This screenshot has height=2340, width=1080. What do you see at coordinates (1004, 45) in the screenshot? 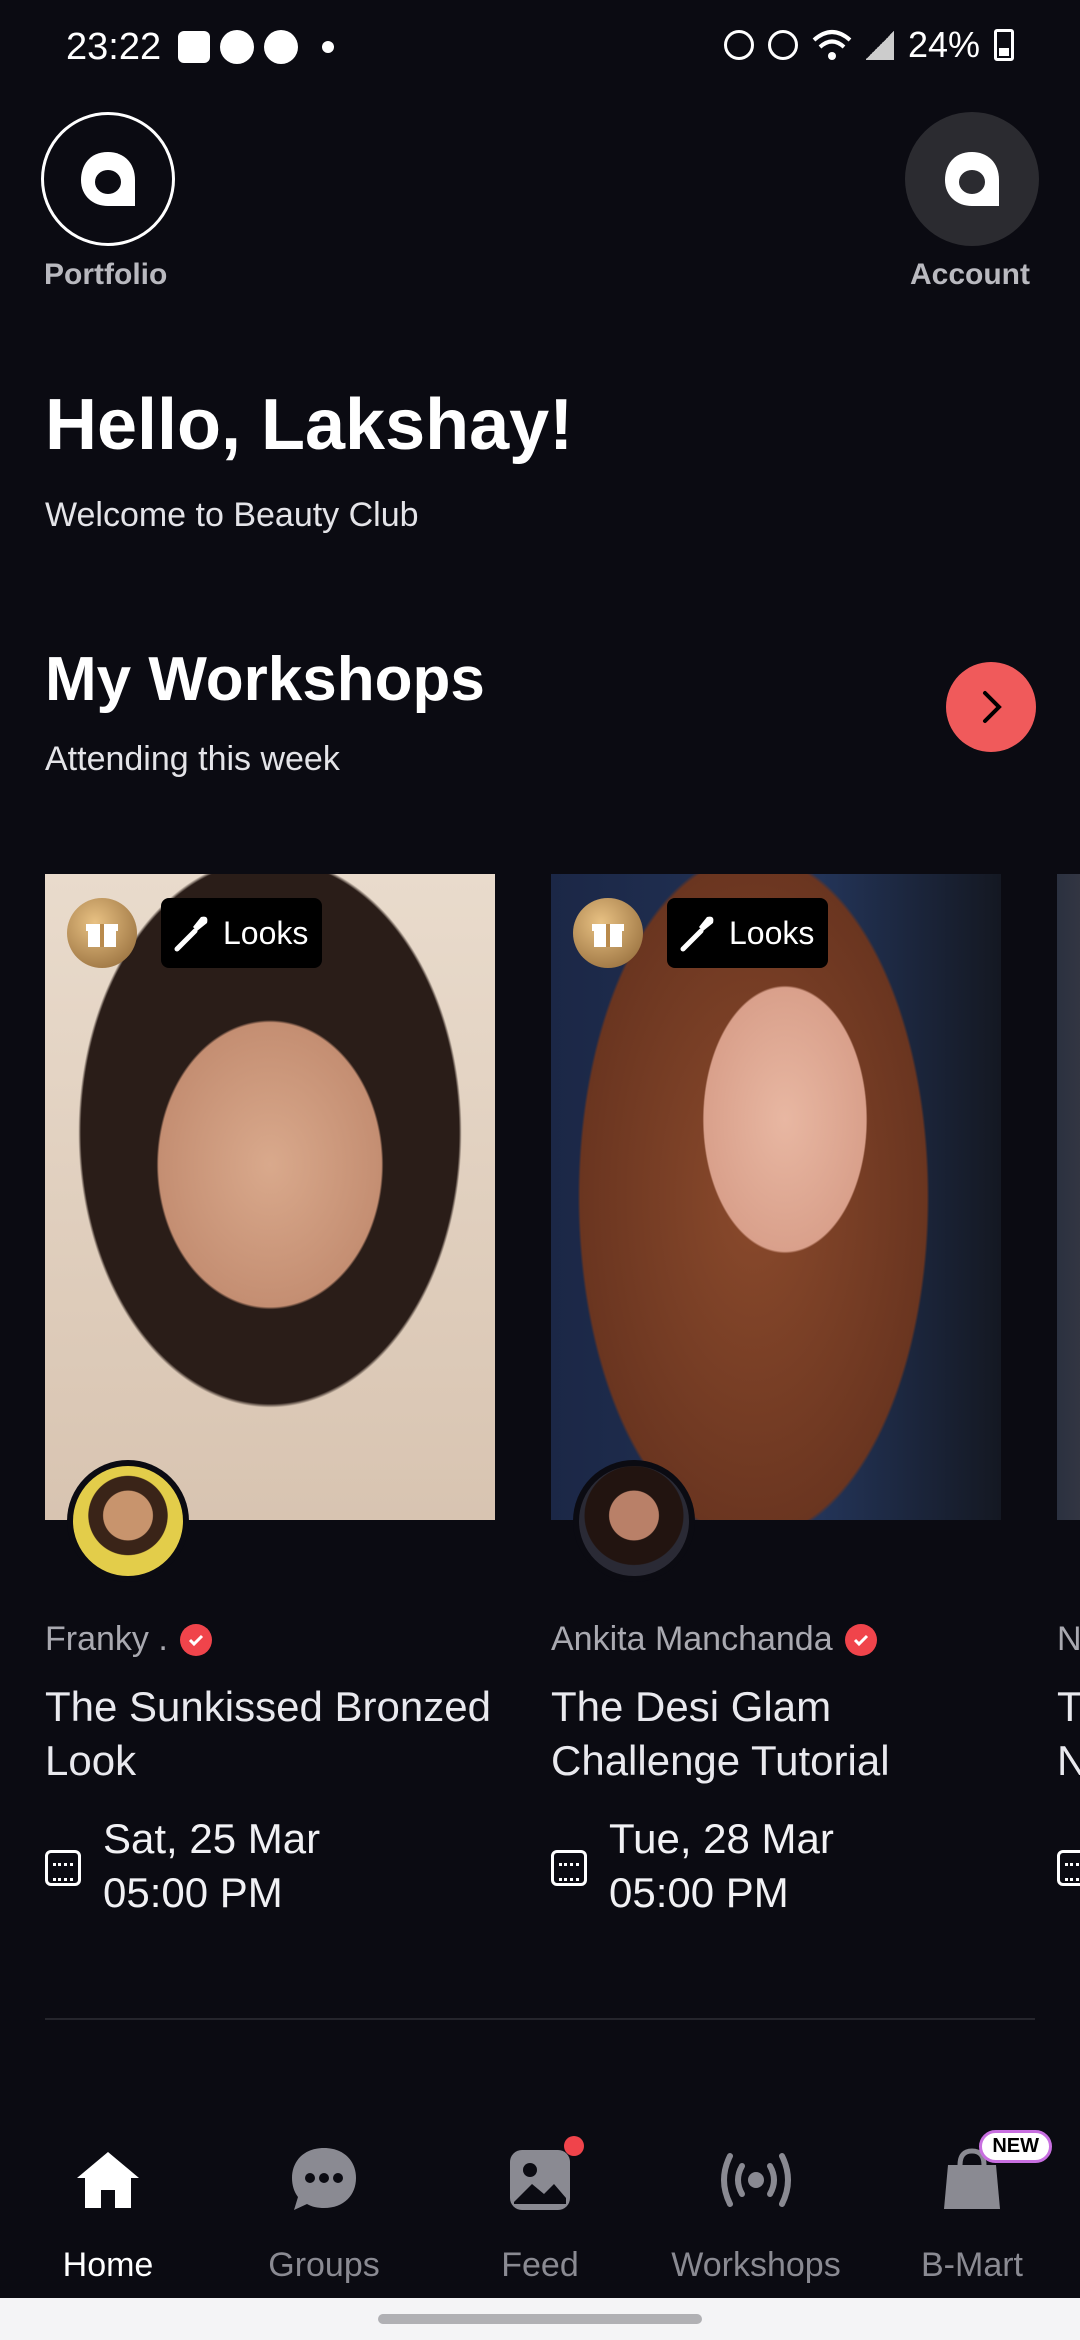
I see `battery-icon` at bounding box center [1004, 45].